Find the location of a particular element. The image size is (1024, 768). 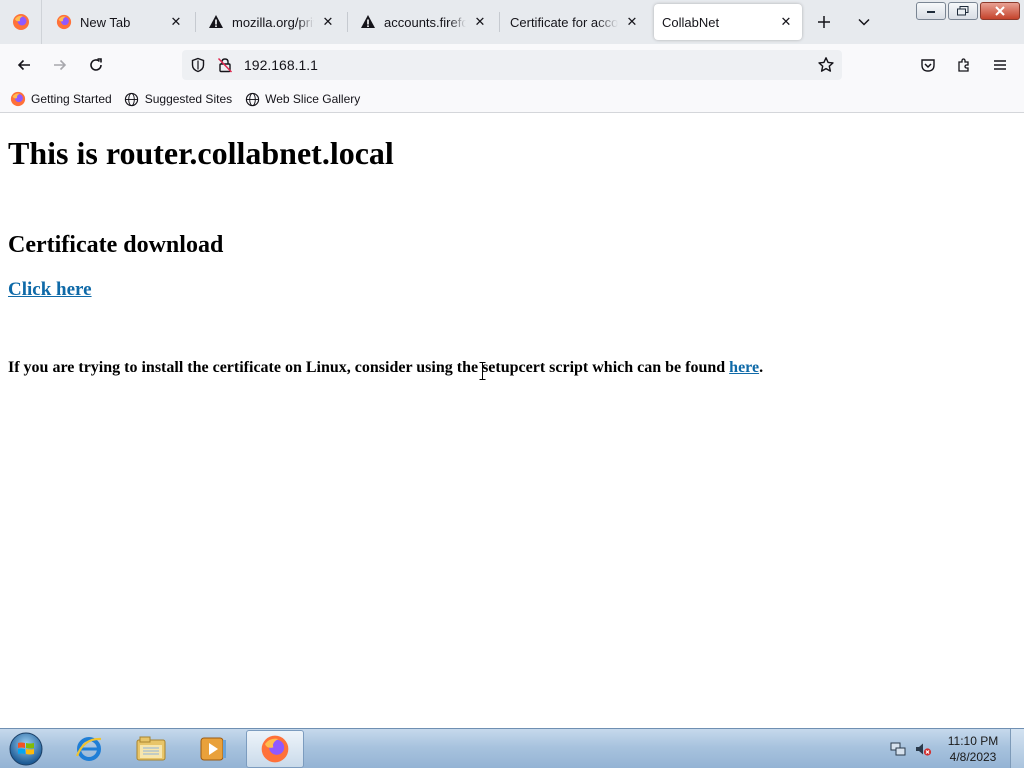

show-desktop-button is located at coordinates (1017, 748).